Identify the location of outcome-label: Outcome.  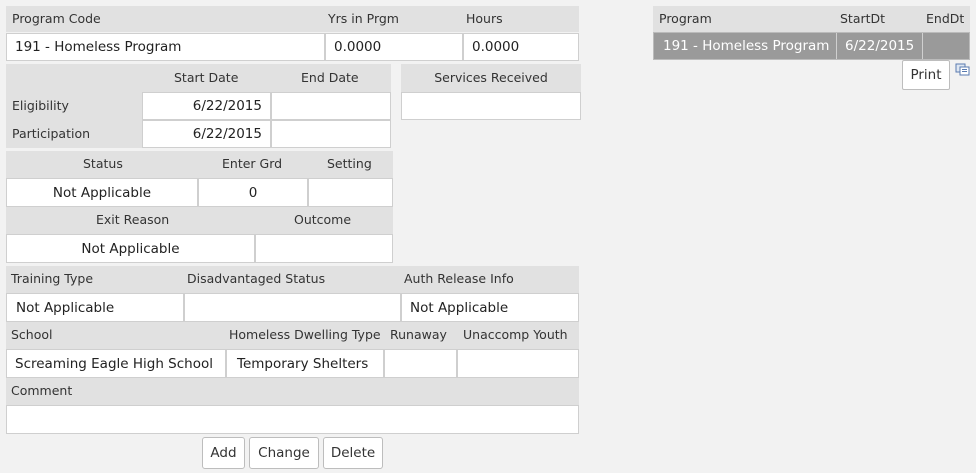
(323, 219).